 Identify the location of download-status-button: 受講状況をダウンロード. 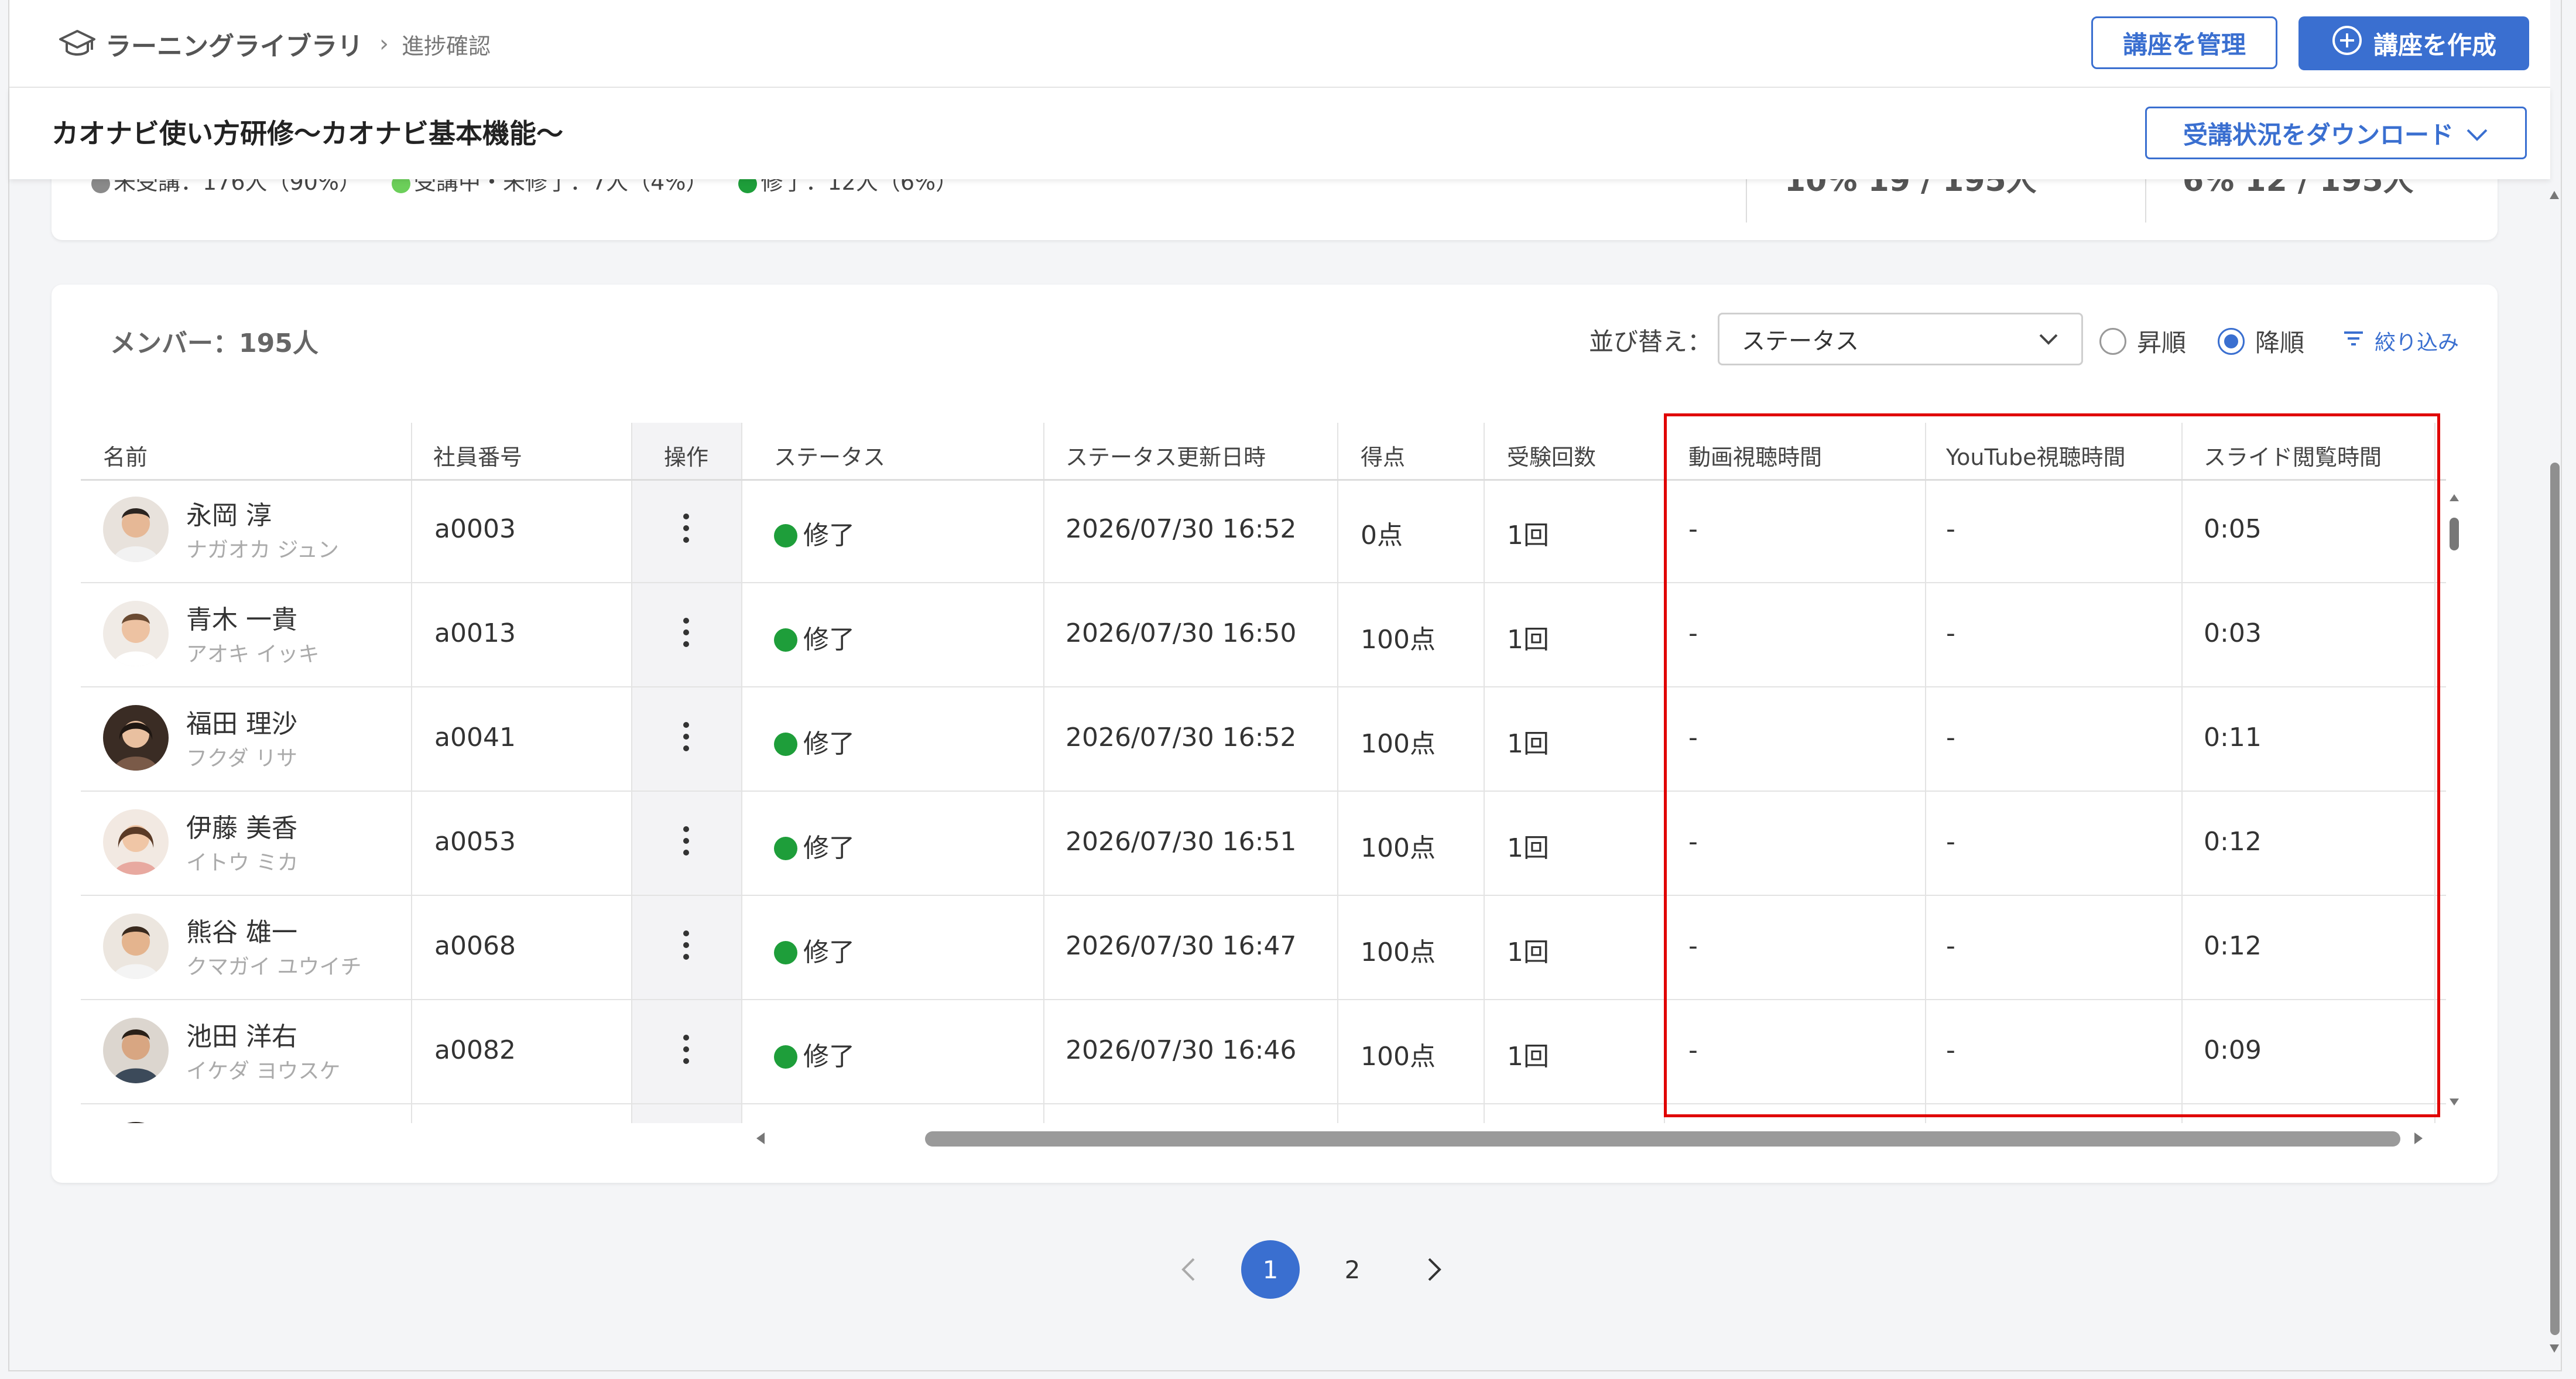
(2336, 133).